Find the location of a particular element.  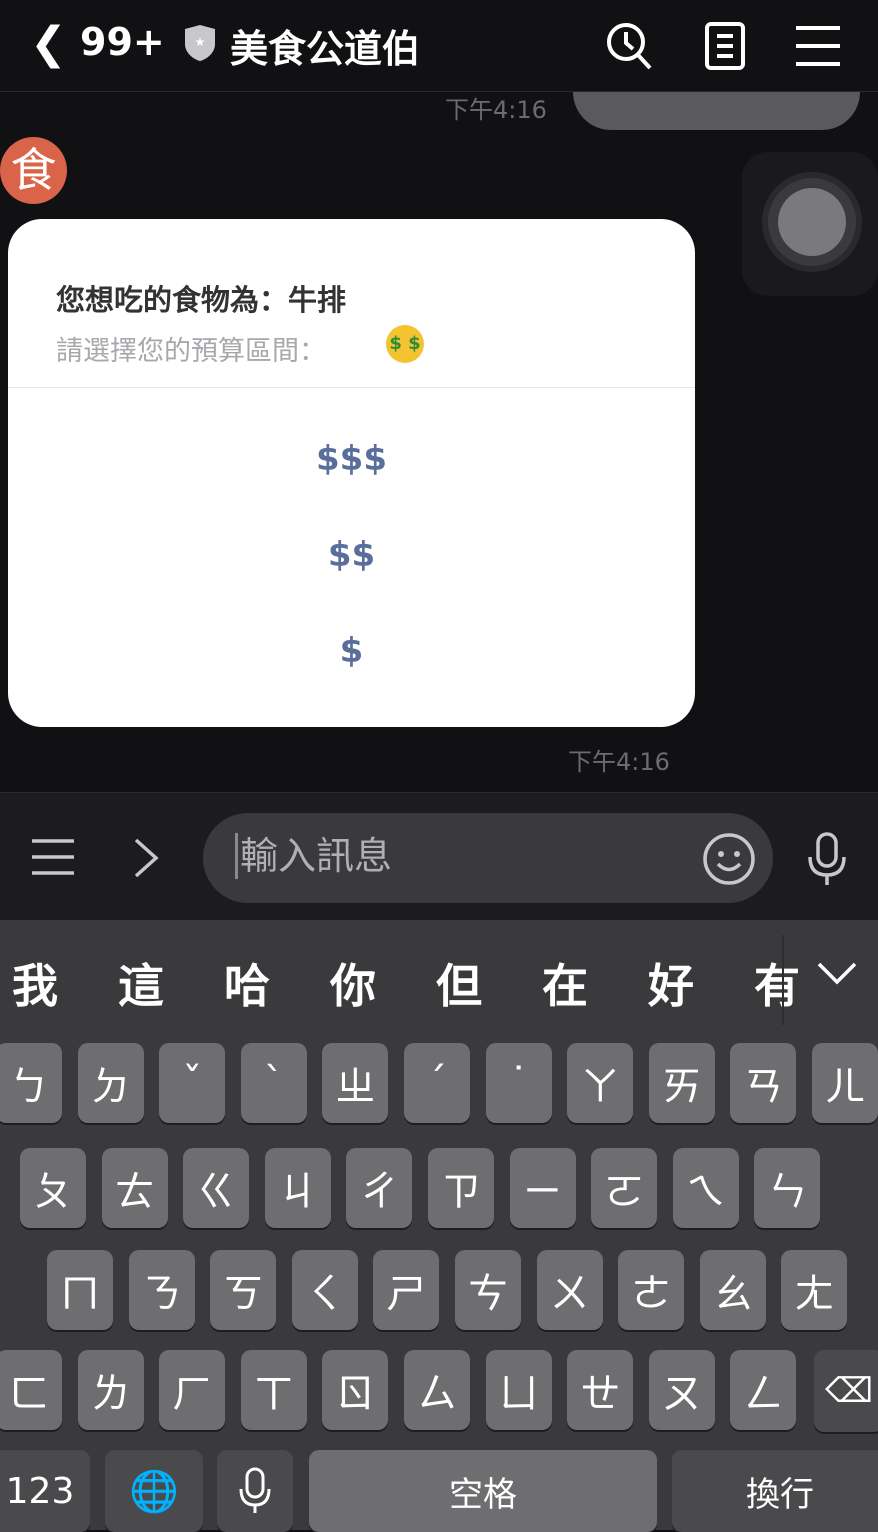

key-zhuyin: ㄟ is located at coordinates (705, 1188).